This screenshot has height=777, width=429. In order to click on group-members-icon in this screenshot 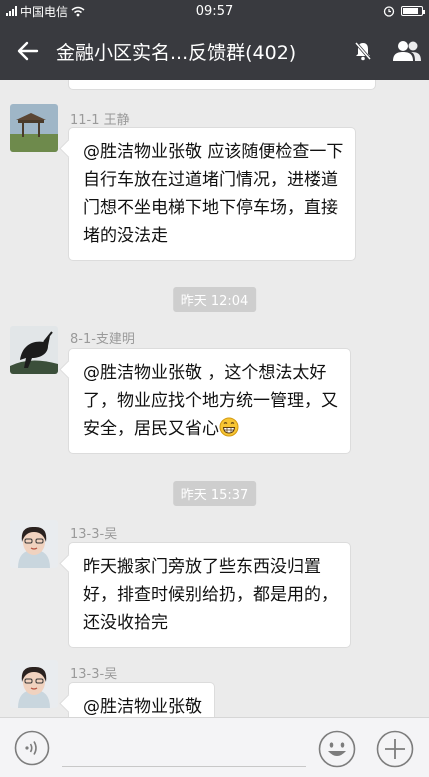, I will do `click(407, 51)`.